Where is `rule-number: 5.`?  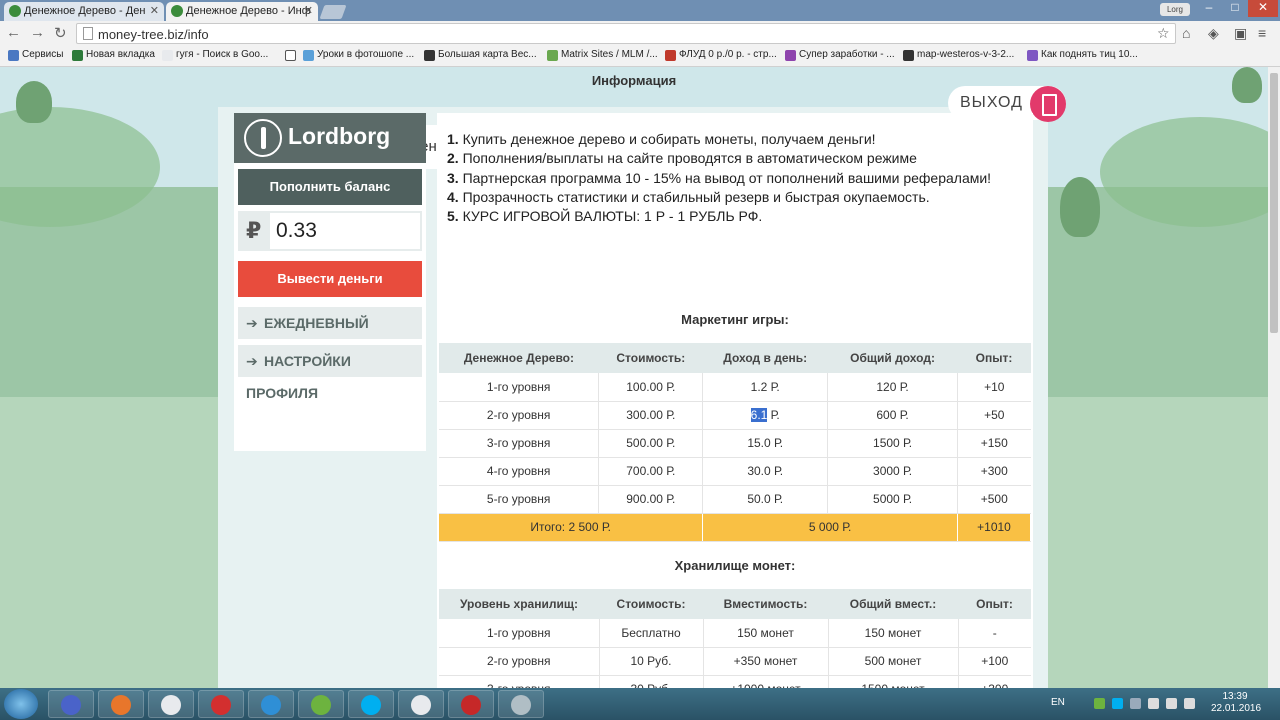 rule-number: 5. is located at coordinates (453, 216).